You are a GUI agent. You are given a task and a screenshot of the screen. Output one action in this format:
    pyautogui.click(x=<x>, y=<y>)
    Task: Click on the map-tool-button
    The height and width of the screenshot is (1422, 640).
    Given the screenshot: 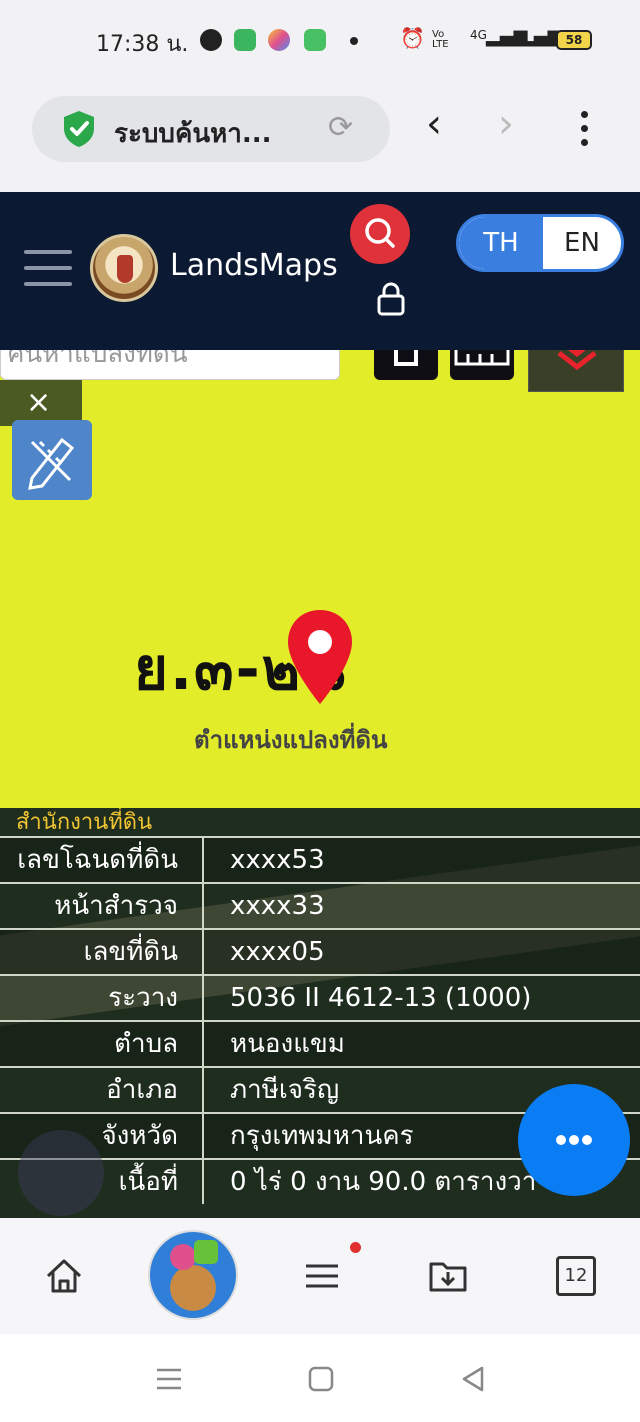 What is the action you would take?
    pyautogui.click(x=406, y=365)
    